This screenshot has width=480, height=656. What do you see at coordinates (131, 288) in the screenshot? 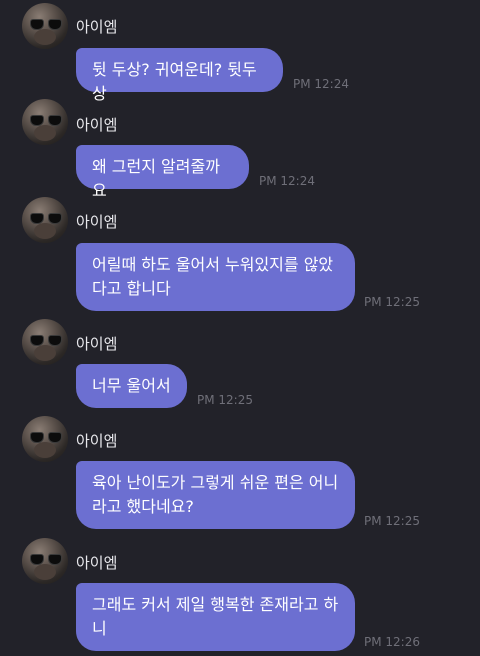
I see `message-text-line: 다고 합니다` at bounding box center [131, 288].